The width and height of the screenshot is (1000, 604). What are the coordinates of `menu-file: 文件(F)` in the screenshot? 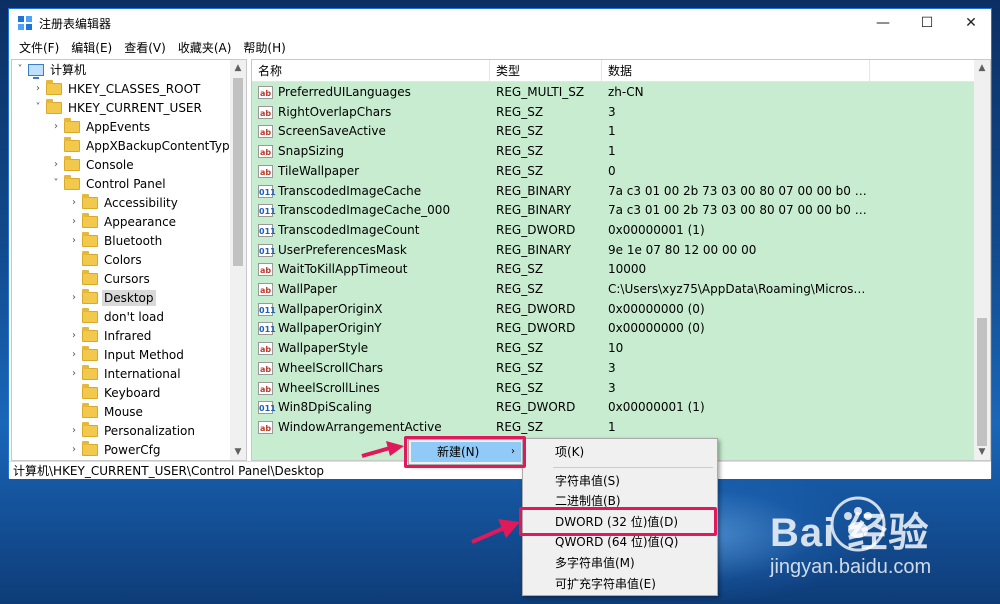 It's located at (39, 47).